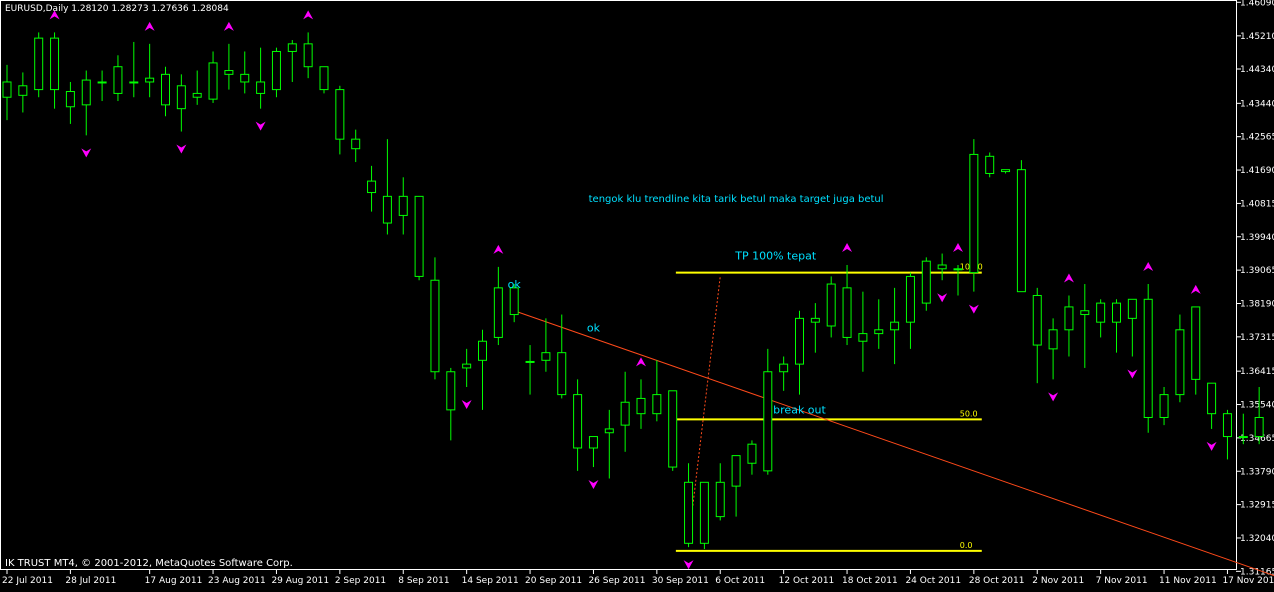 This screenshot has width=1274, height=592. I want to click on x-tick-label: 2 Sep 2011, so click(360, 581).